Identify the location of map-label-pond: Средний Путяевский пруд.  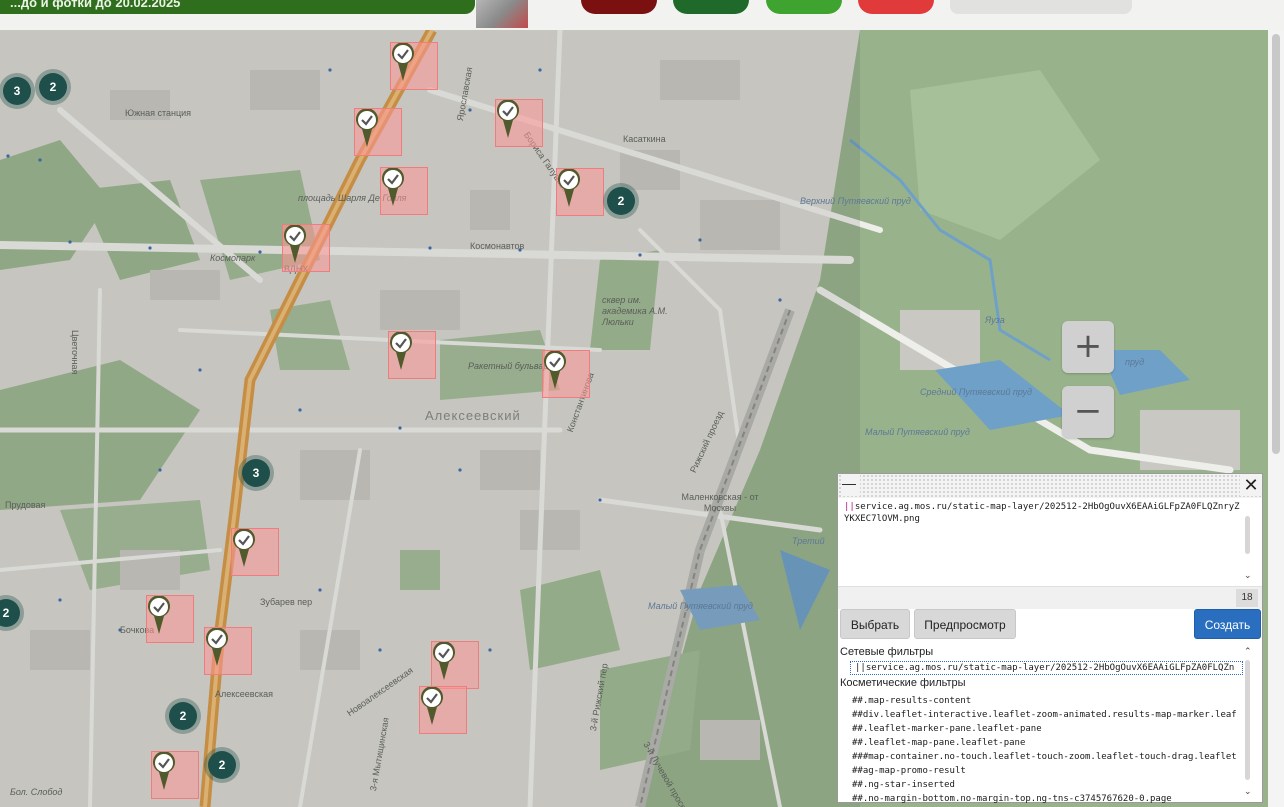
(976, 392).